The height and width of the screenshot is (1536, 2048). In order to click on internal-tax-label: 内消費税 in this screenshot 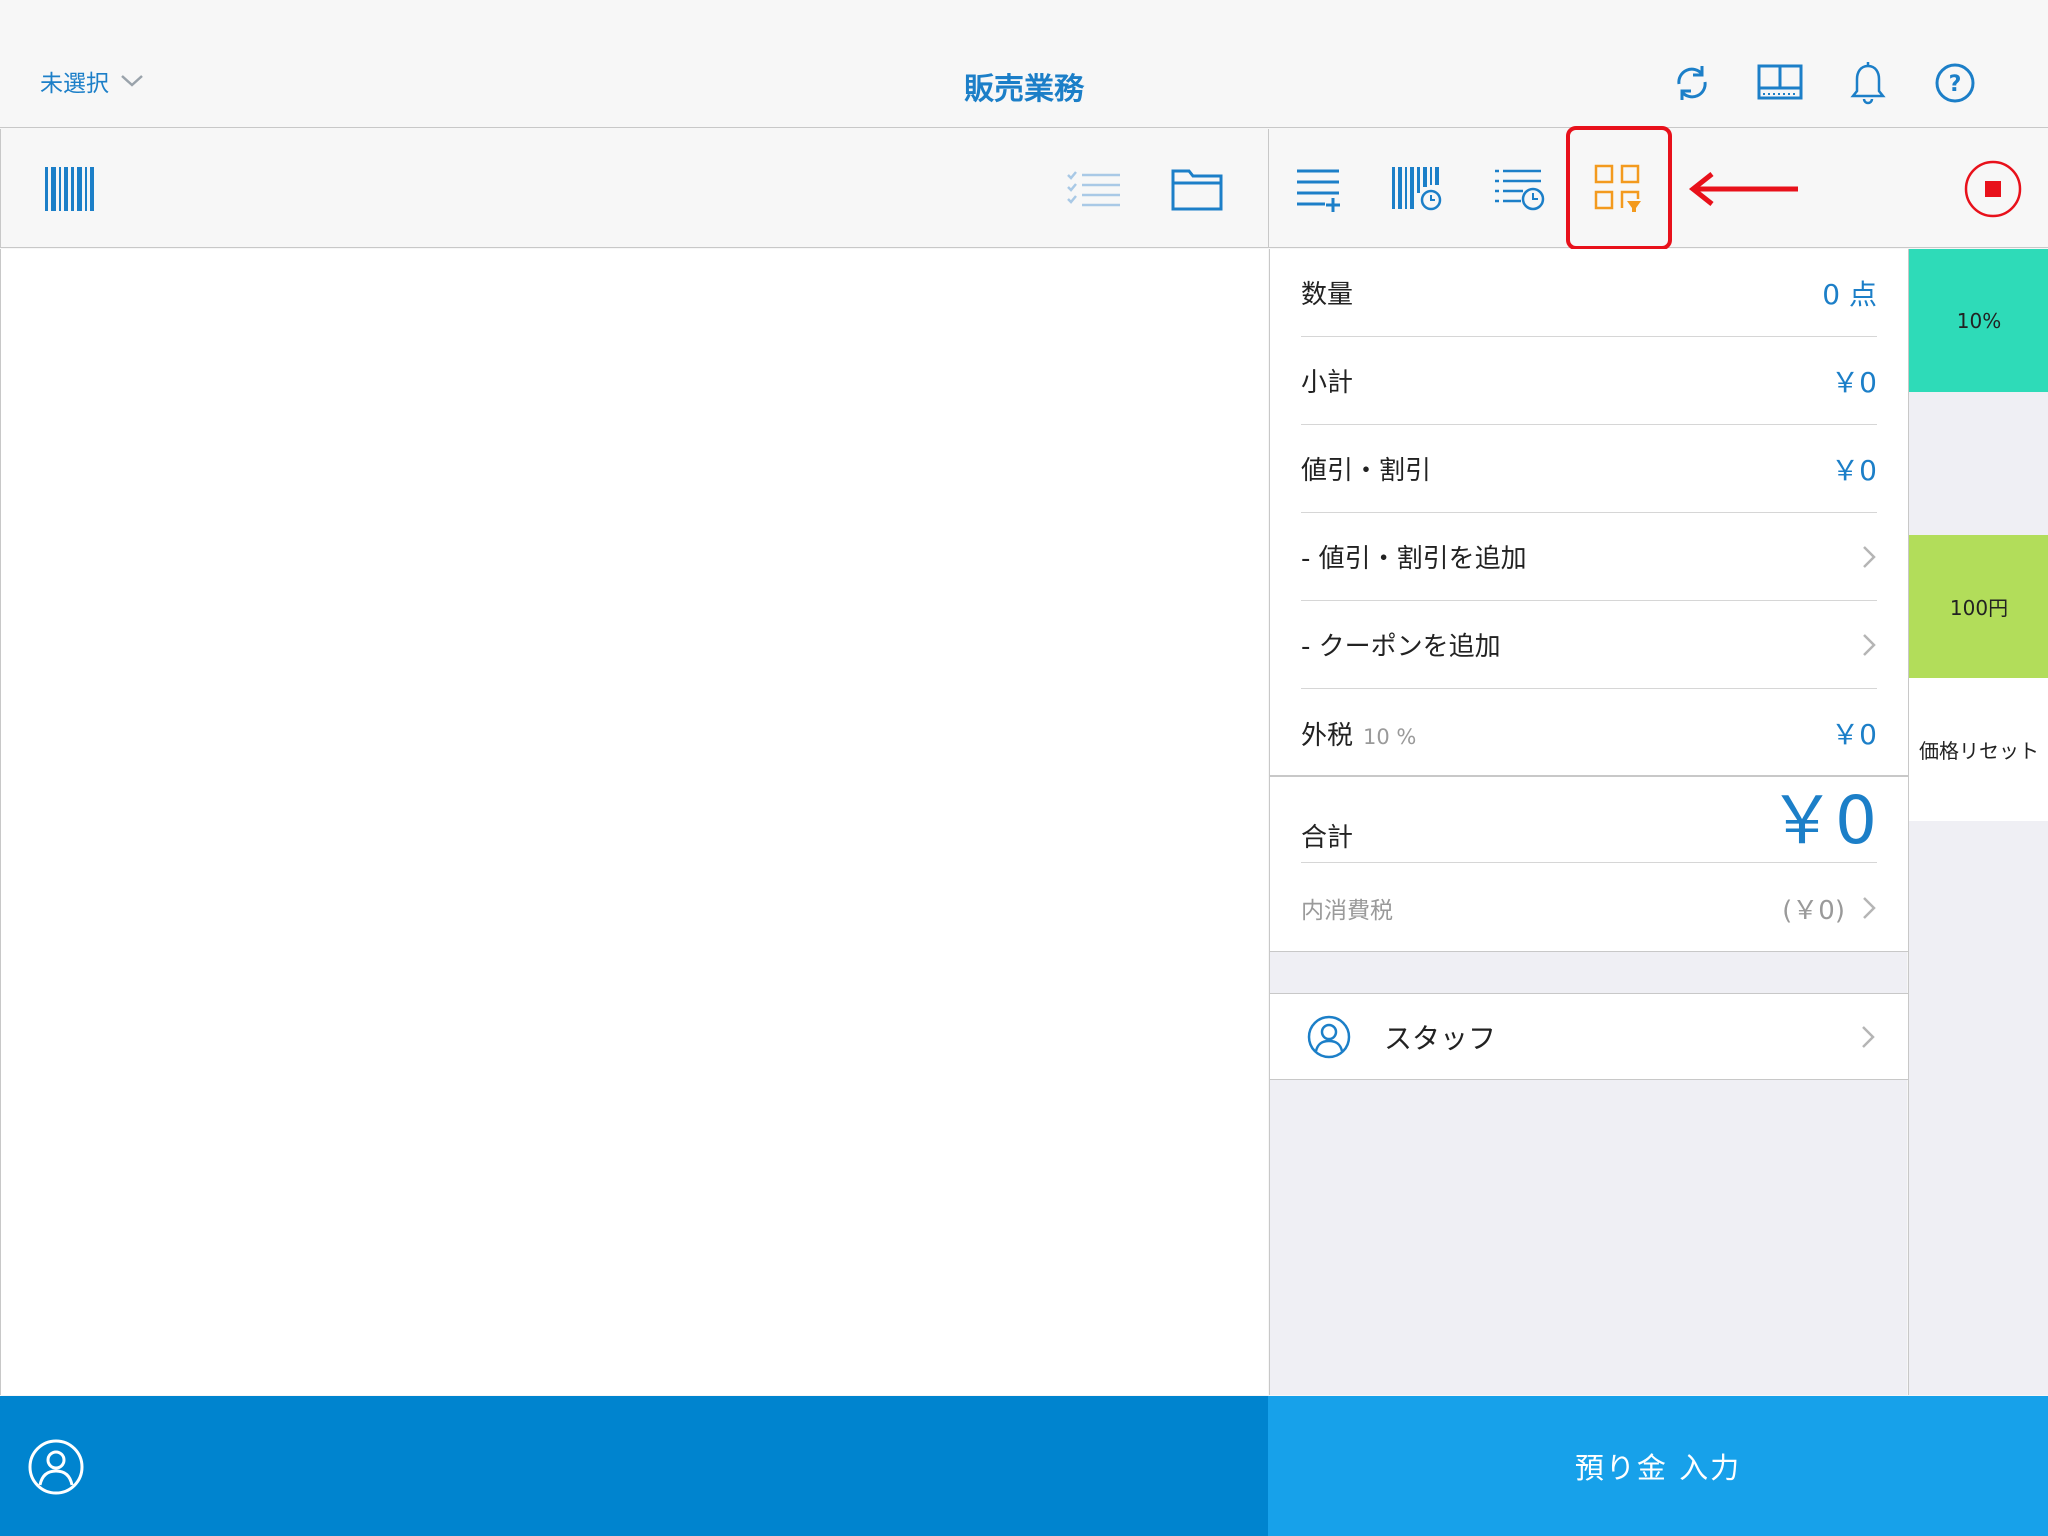, I will do `click(1347, 911)`.